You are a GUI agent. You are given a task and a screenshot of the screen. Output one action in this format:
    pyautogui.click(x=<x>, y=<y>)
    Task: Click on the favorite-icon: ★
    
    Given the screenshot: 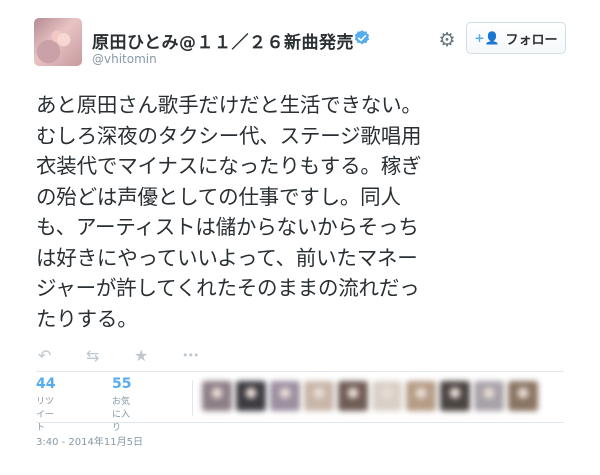 What is the action you would take?
    pyautogui.click(x=158, y=356)
    